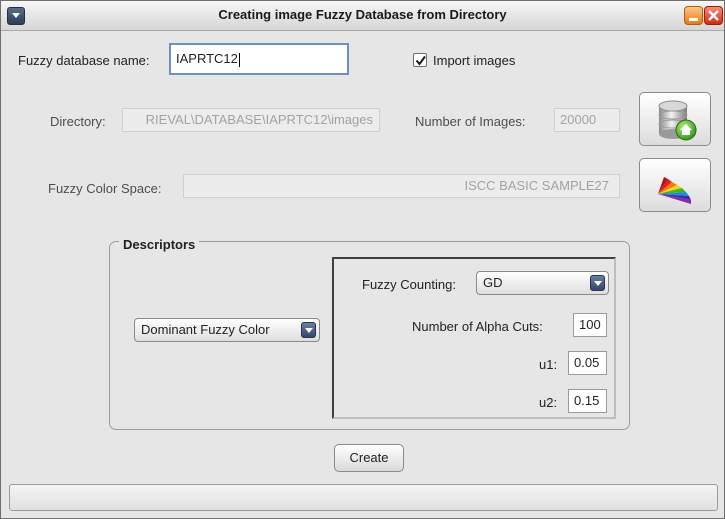  Describe the element at coordinates (590, 325) in the screenshot. I see `alpha-cuts-input: 100` at that location.